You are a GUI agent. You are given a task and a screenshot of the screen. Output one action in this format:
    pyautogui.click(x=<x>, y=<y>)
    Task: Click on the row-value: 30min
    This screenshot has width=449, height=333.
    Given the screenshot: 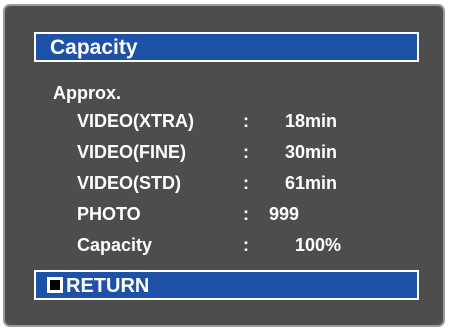 What is the action you would take?
    pyautogui.click(x=311, y=152)
    